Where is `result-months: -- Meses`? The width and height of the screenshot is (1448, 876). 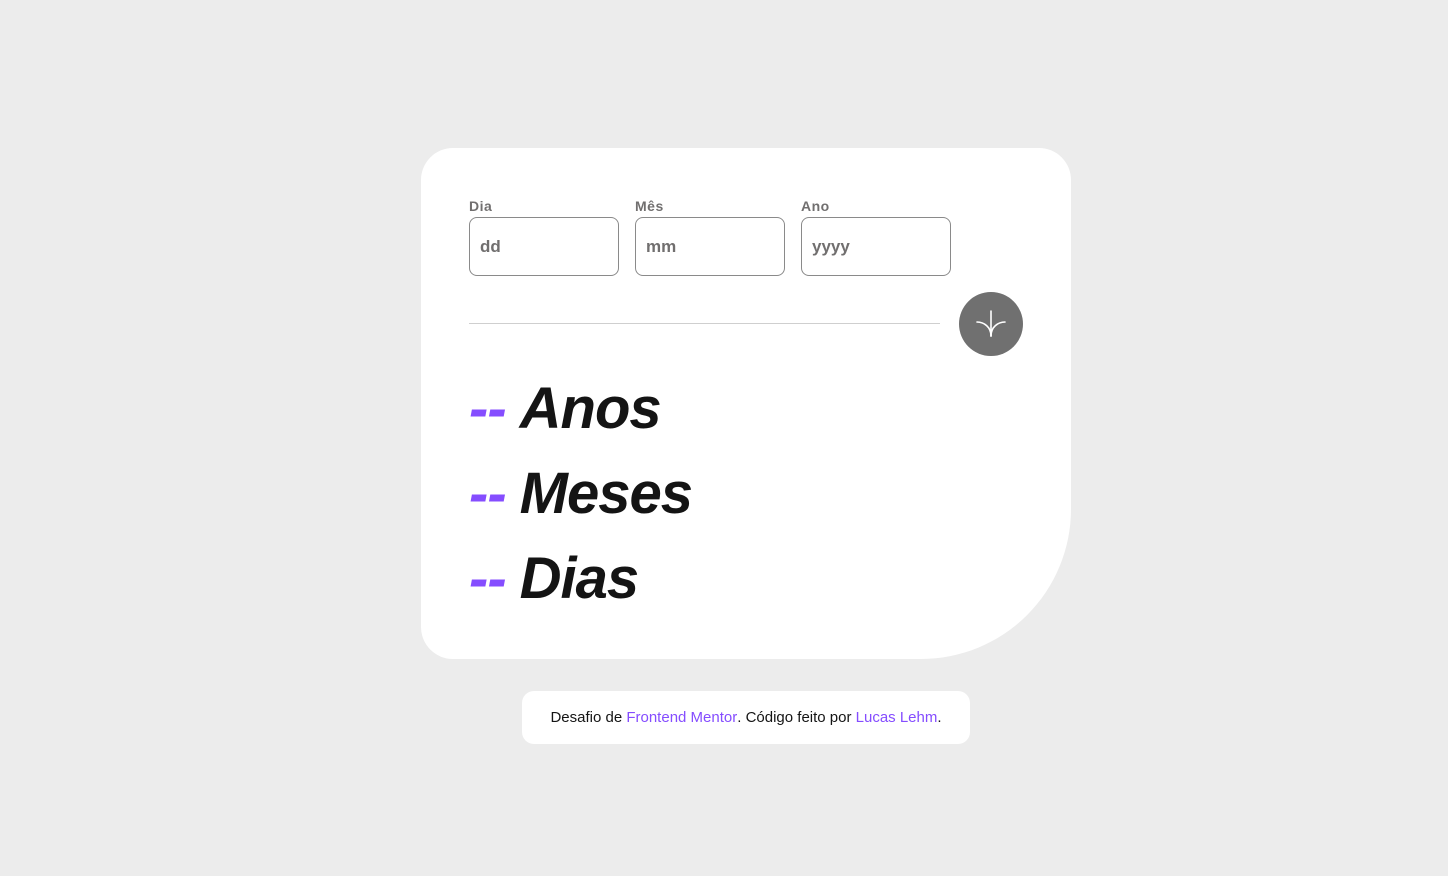 result-months: -- Meses is located at coordinates (581, 493).